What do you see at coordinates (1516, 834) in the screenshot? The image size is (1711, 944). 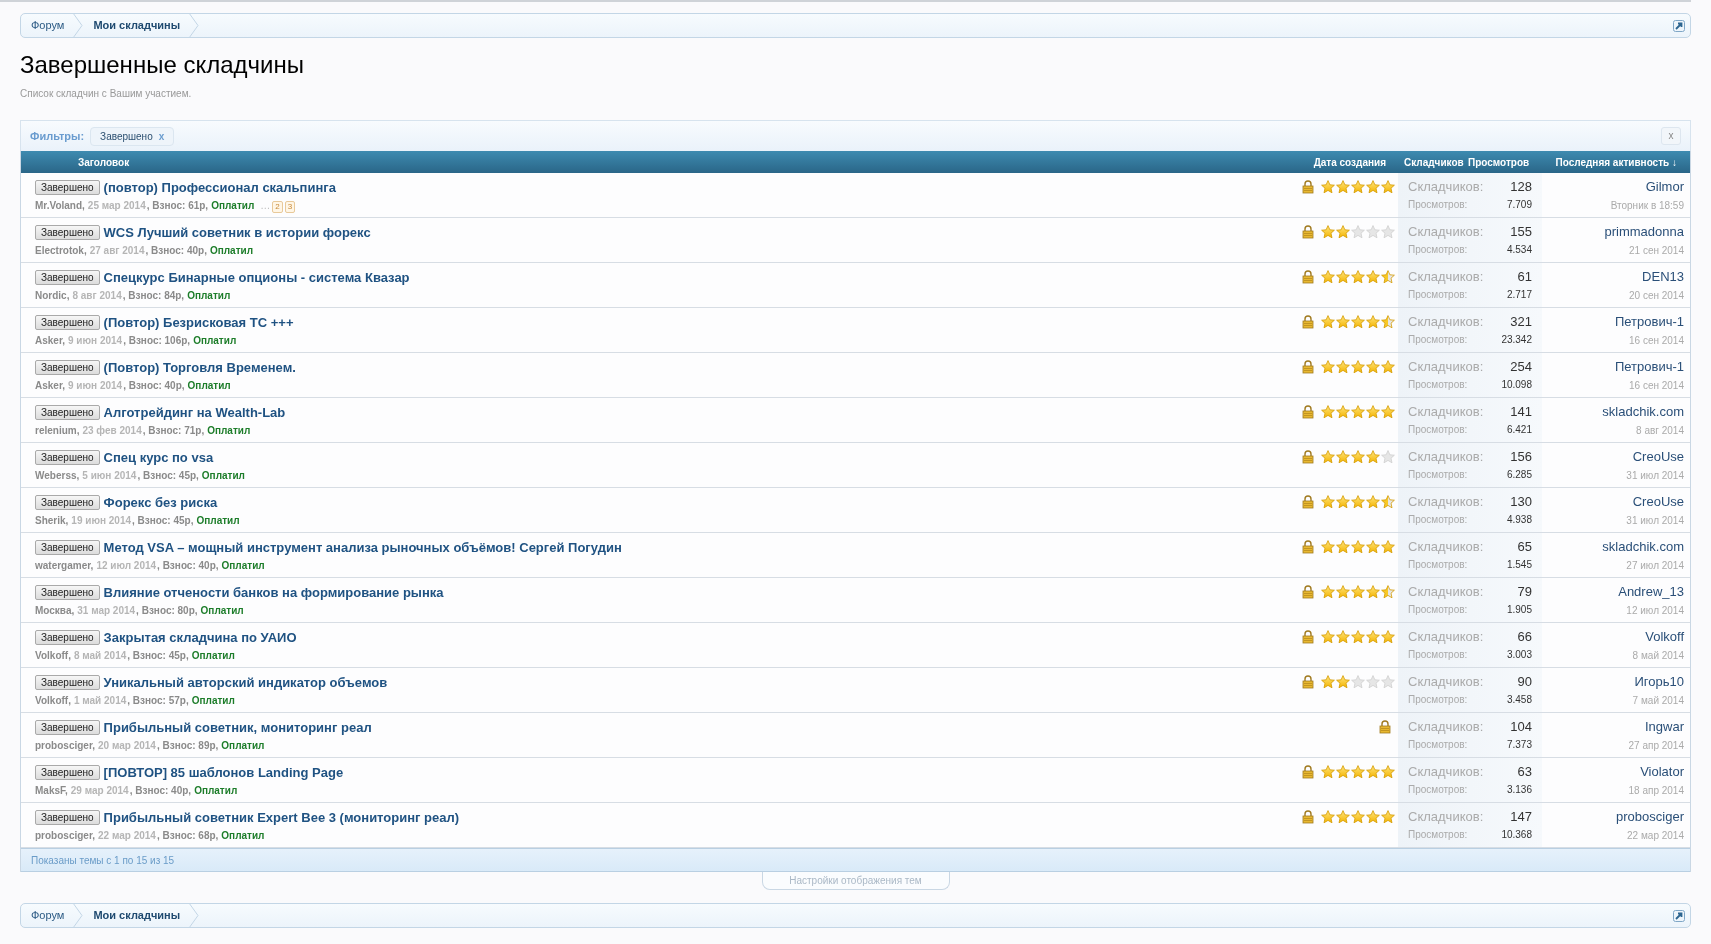 I see `views-count: 10.368` at bounding box center [1516, 834].